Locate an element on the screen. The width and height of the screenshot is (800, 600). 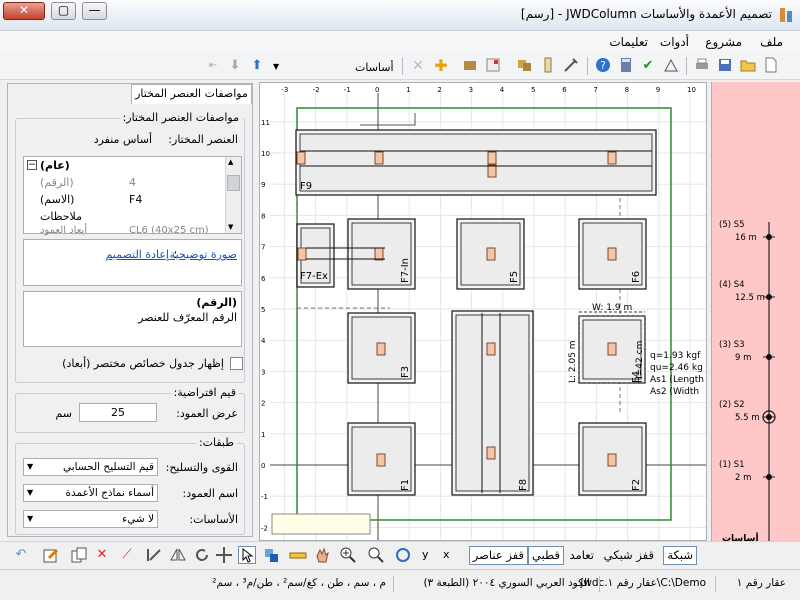
menu-file: ملف is located at coordinates (771, 42).